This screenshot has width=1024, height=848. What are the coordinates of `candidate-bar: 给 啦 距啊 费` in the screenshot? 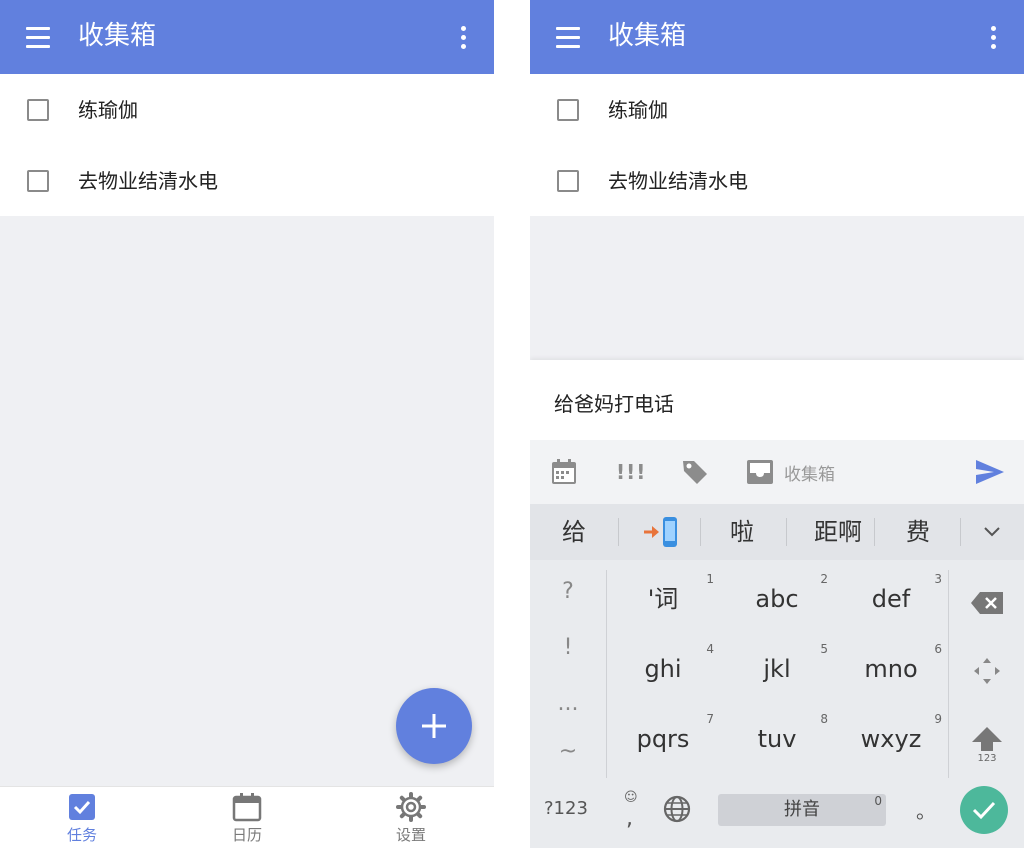 It's located at (777, 532).